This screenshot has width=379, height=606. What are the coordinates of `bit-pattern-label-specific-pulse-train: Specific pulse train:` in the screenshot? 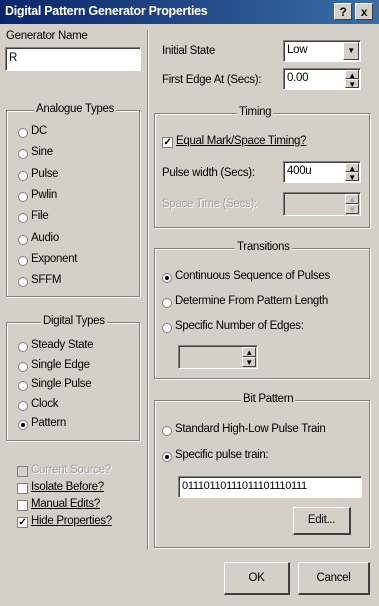 It's located at (222, 455).